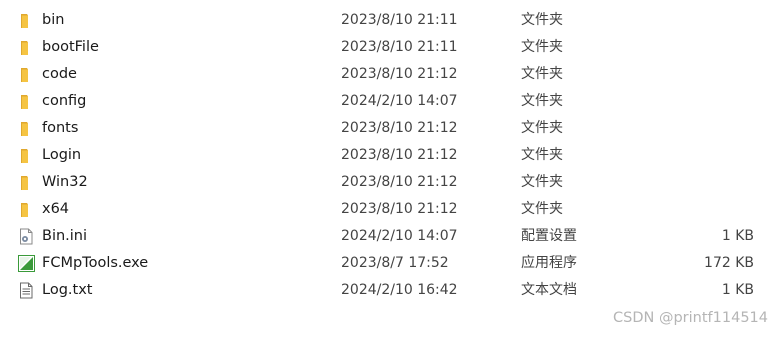  Describe the element at coordinates (60, 128) in the screenshot. I see `file-name: fonts` at that location.